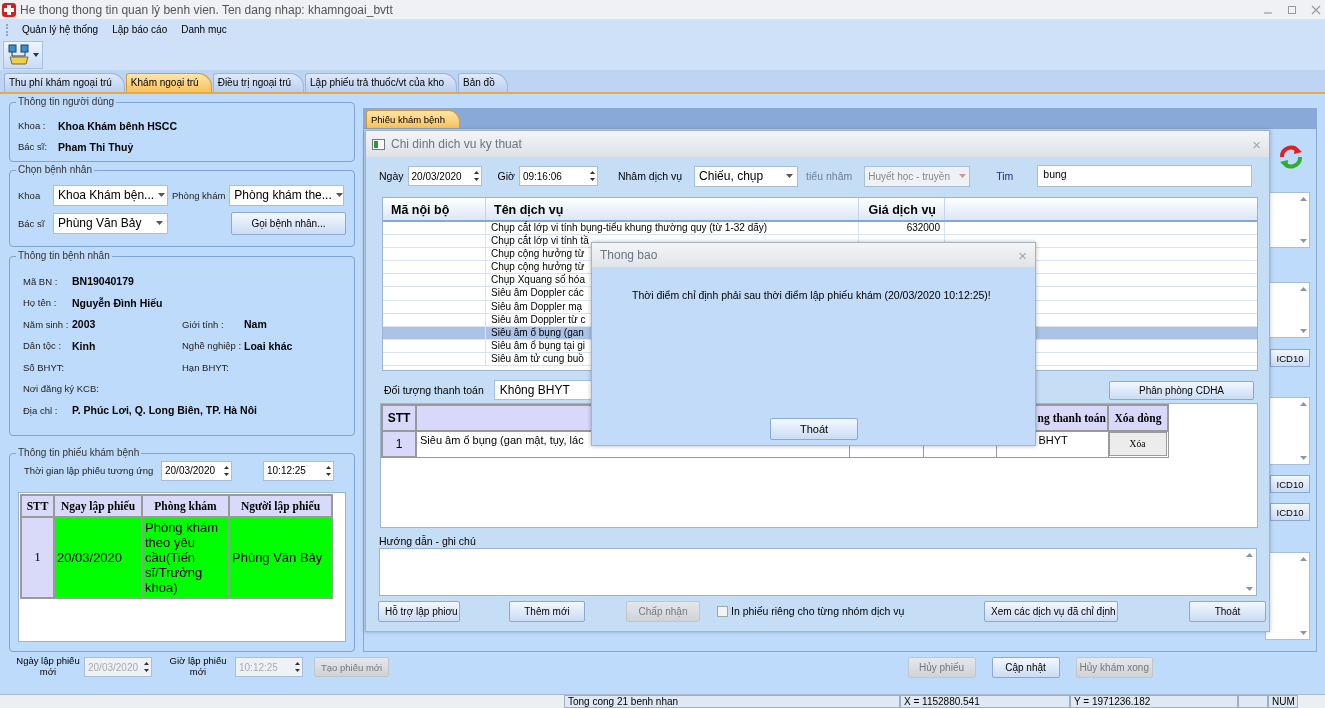 Image resolution: width=1325 pixels, height=708 pixels. I want to click on field-label: Thời gian lập phiếu tương ứng, so click(89, 471).